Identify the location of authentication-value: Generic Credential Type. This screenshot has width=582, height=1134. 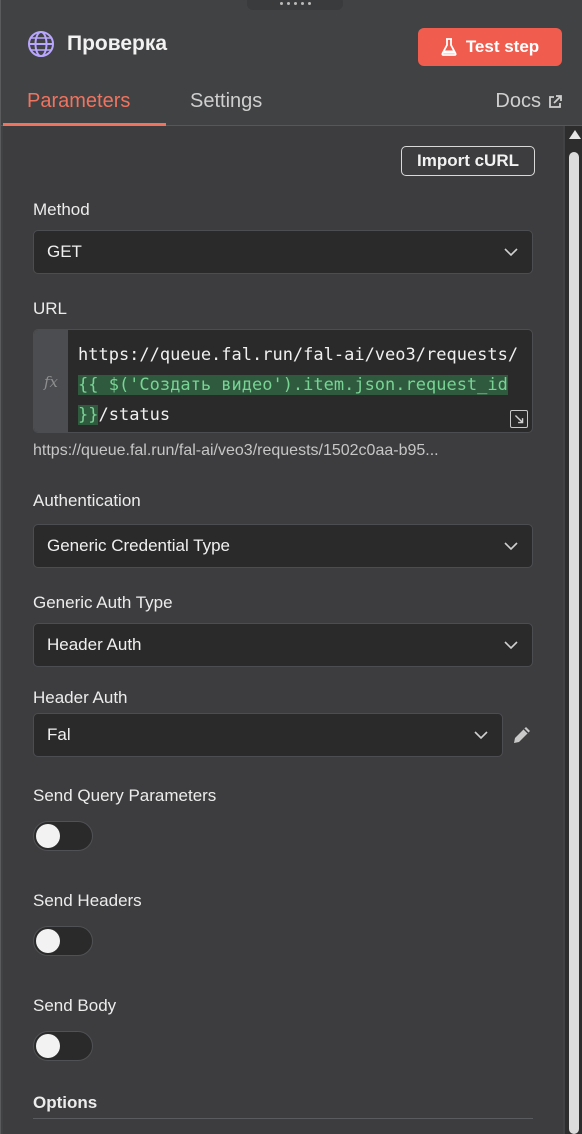
(139, 545).